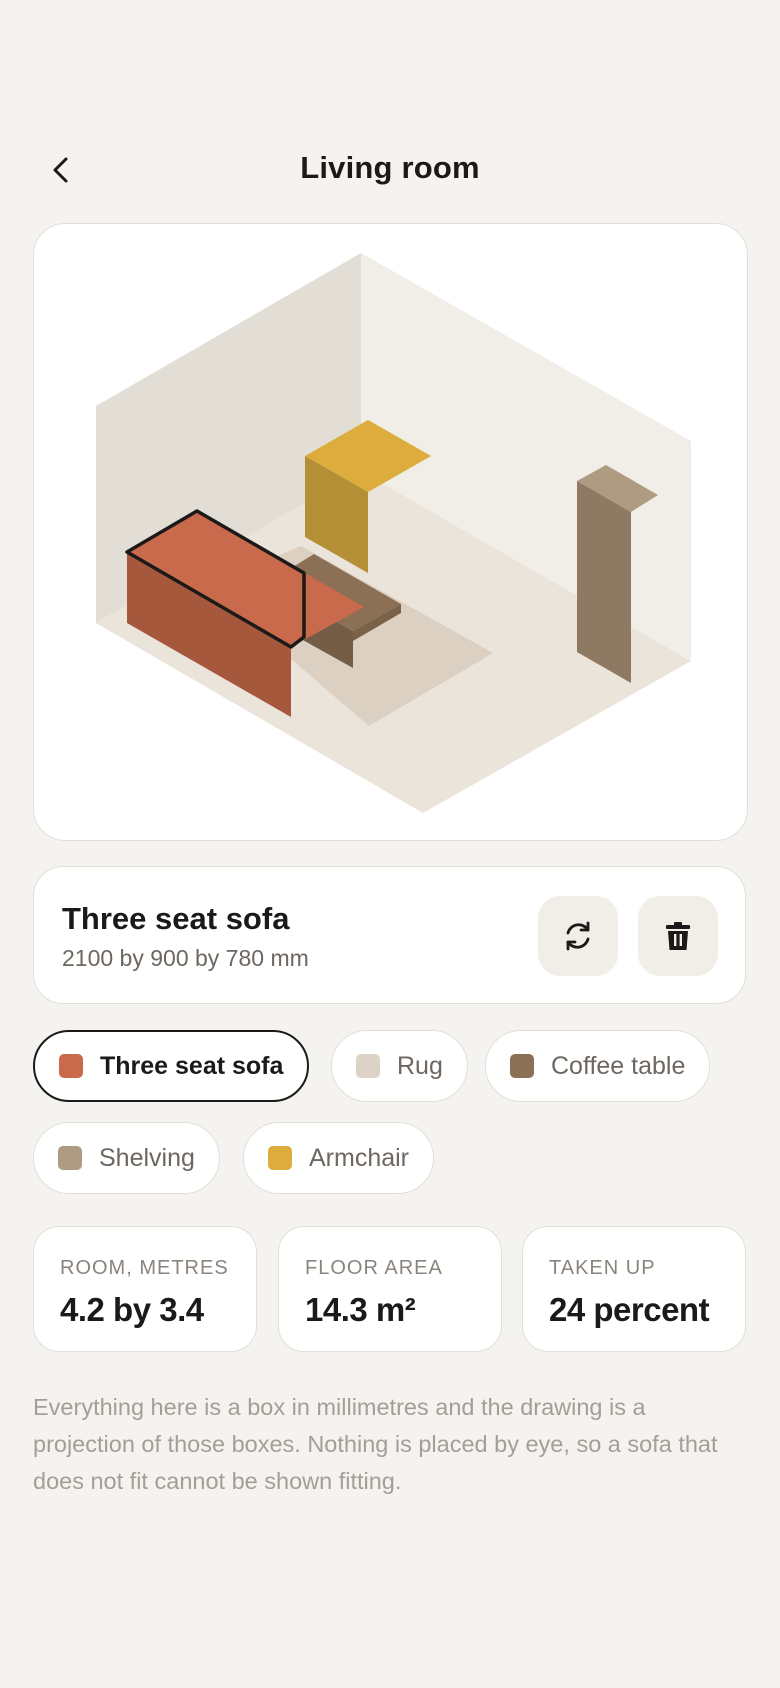 The width and height of the screenshot is (780, 1688). I want to click on trash-icon, so click(678, 936).